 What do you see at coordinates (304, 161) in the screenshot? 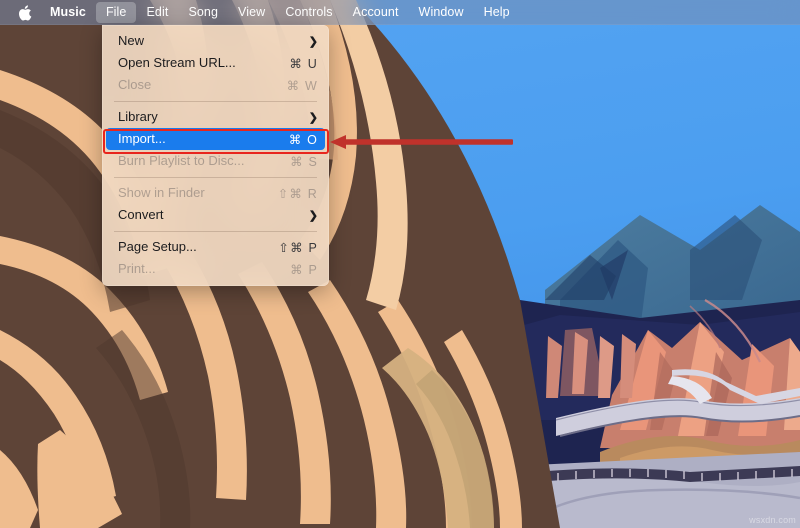
I see `menu-item-shortcut: ⌘ S` at bounding box center [304, 161].